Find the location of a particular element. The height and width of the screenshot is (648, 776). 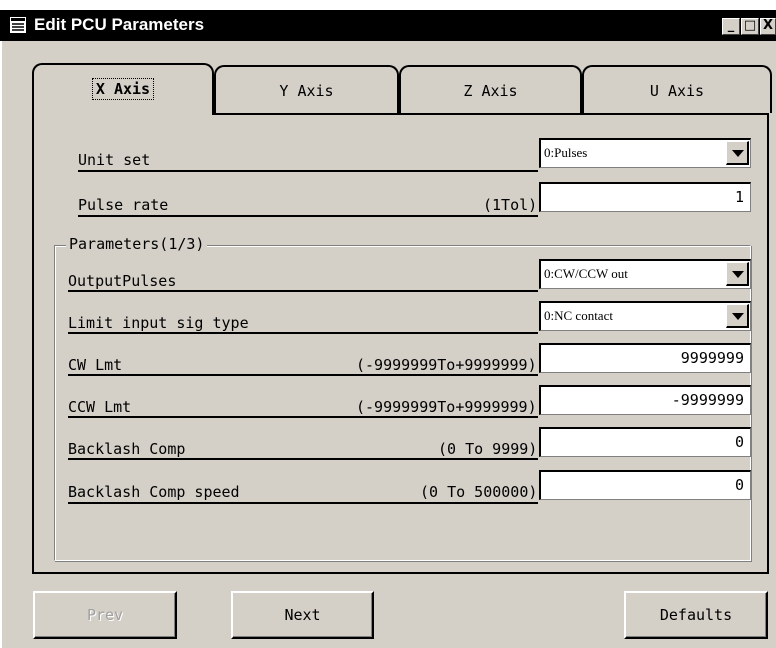

backlash-comp-range: (0 To 9999) is located at coordinates (488, 449).